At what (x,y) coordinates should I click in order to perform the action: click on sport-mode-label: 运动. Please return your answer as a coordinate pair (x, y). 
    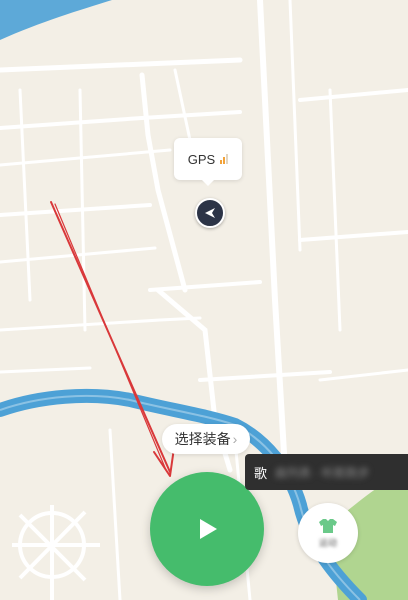
    Looking at the image, I should click on (327, 542).